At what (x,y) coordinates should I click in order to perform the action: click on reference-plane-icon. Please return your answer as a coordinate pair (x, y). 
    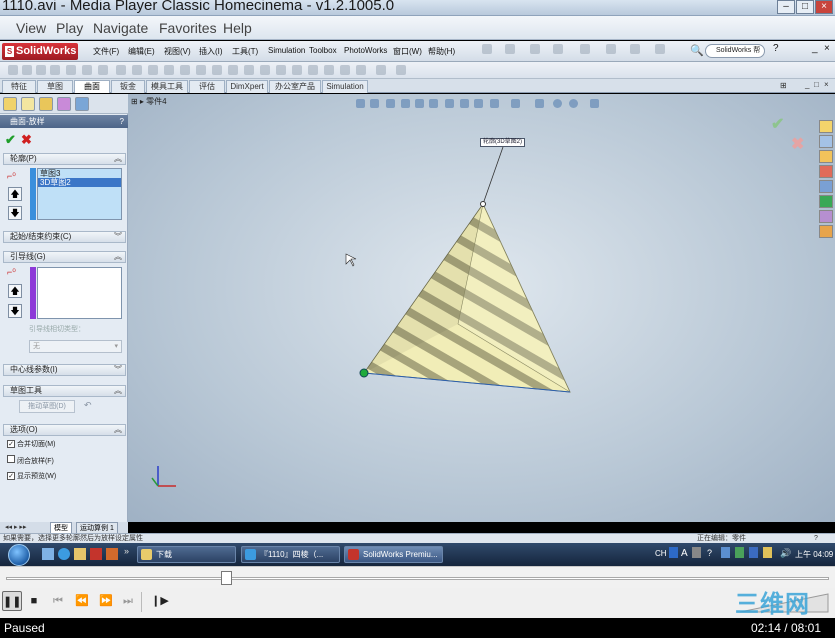
    Looking at the image, I should click on (401, 70).